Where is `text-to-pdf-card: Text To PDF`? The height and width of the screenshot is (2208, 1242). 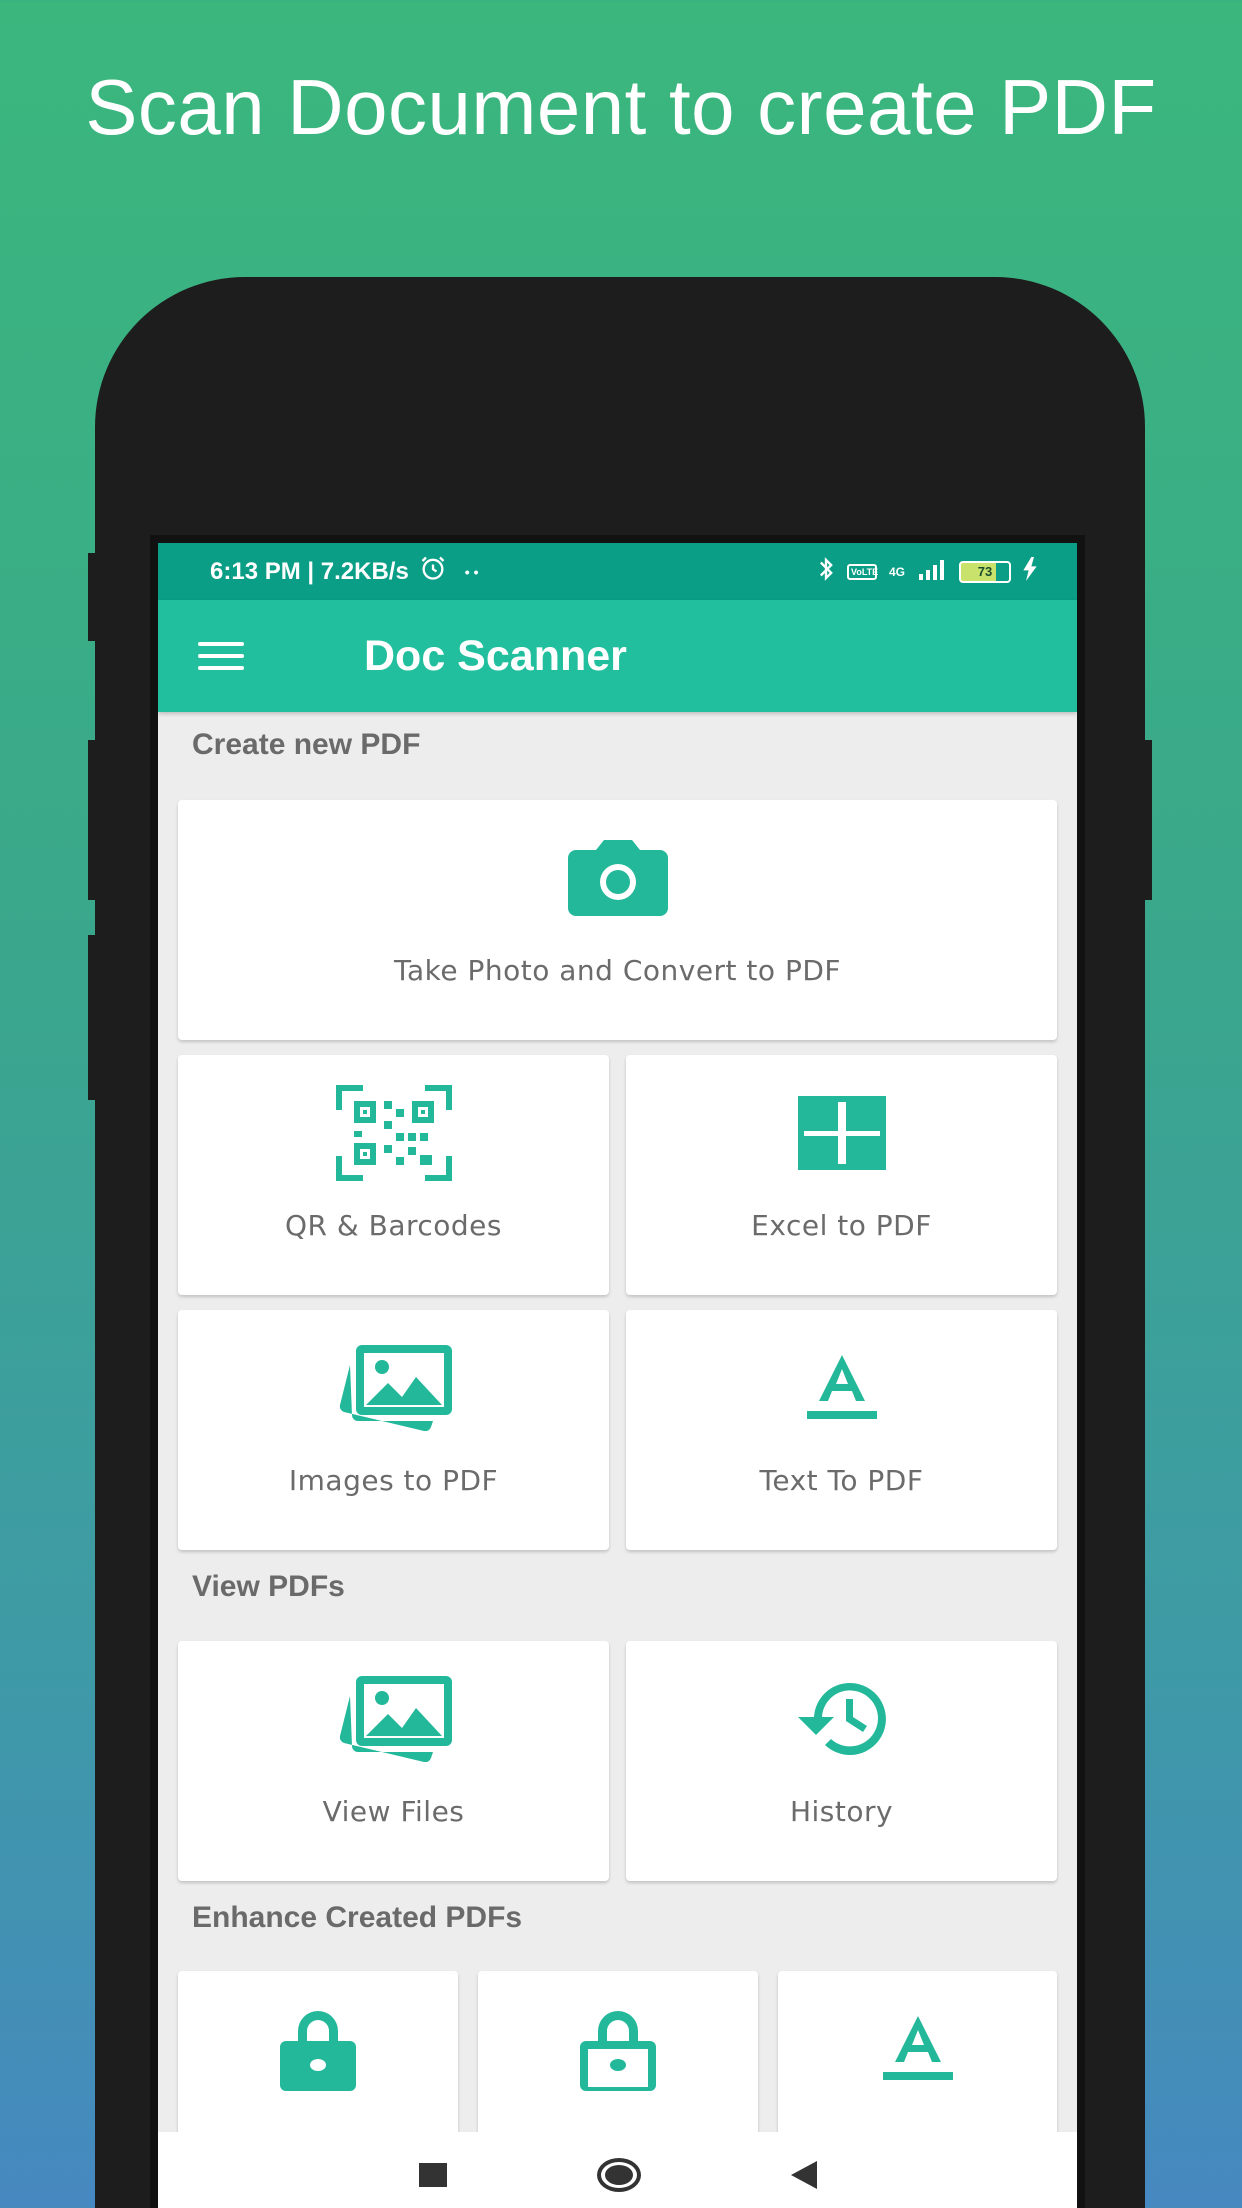 text-to-pdf-card: Text To PDF is located at coordinates (841, 1430).